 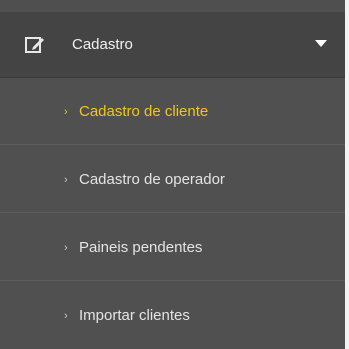 What do you see at coordinates (152, 179) in the screenshot?
I see `submenu-item-label: Cadastro de operador` at bounding box center [152, 179].